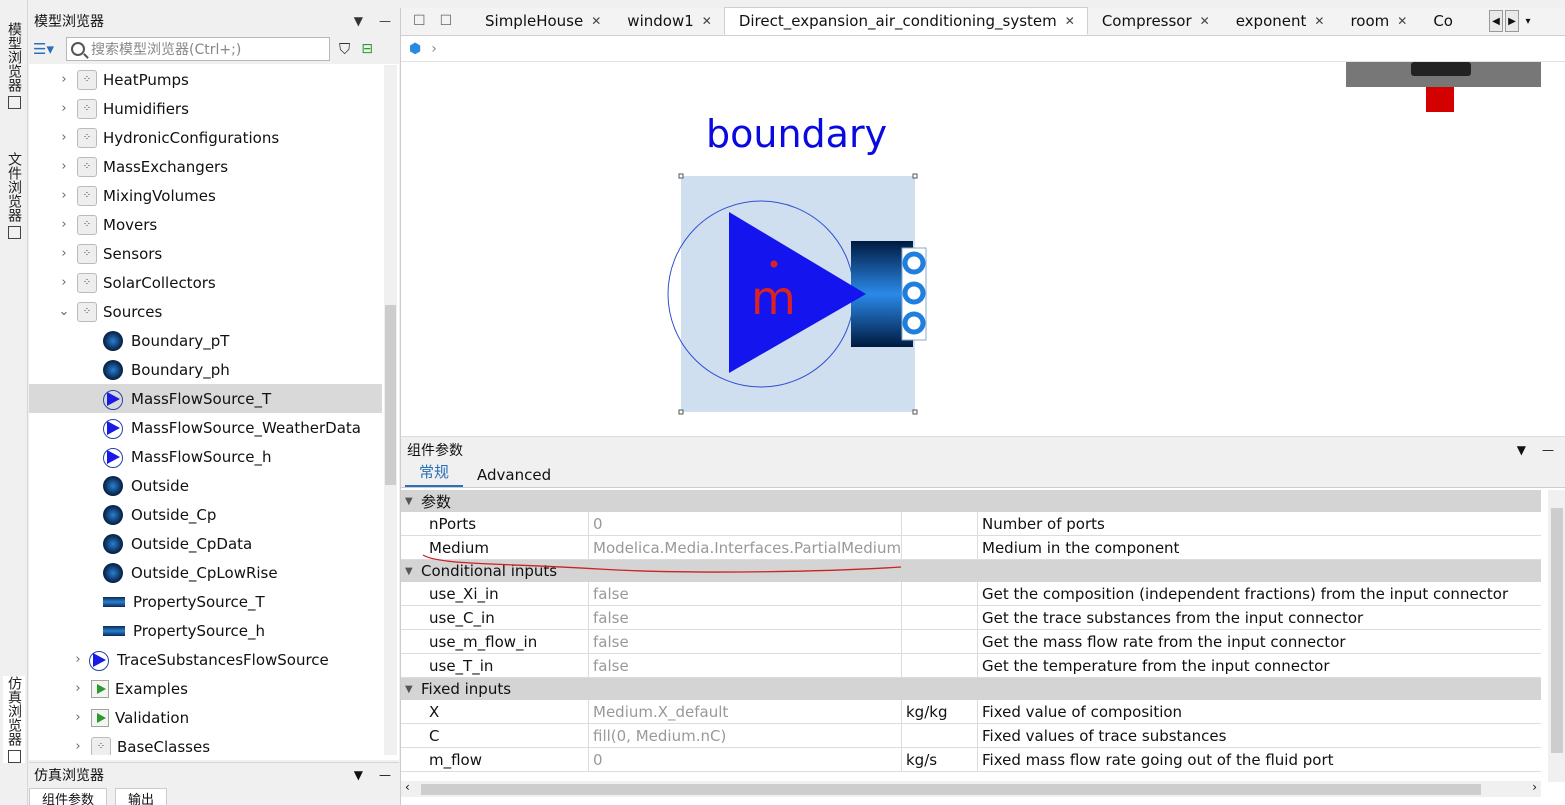  What do you see at coordinates (971, 501) in the screenshot?
I see `param-group-header: ▼ 参数` at bounding box center [971, 501].